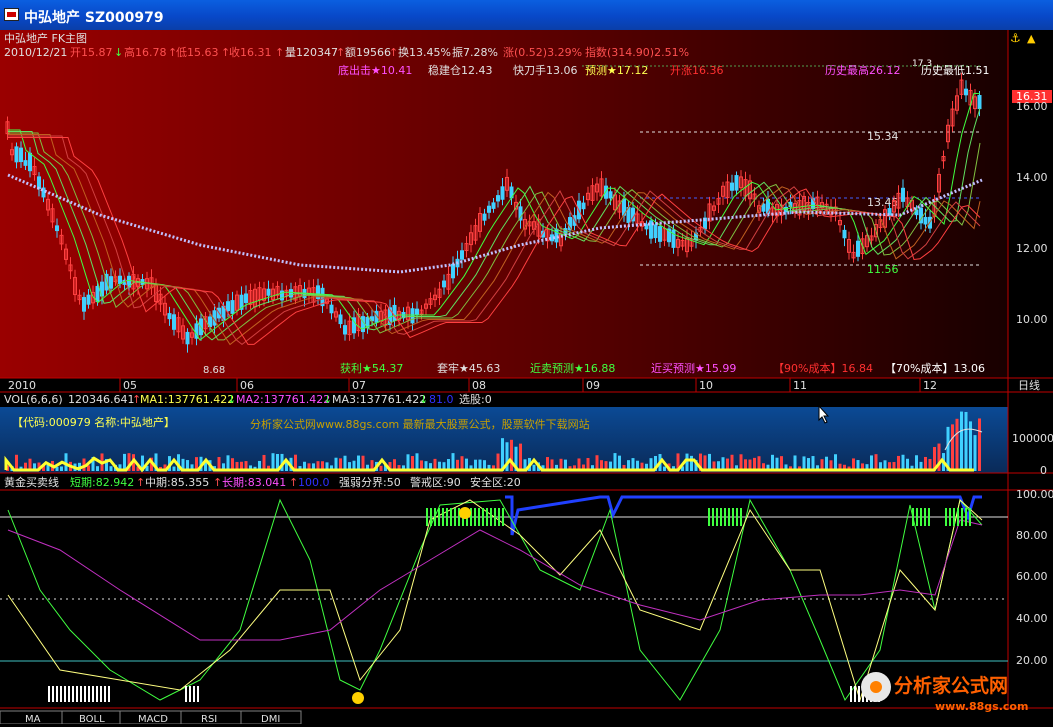 Image resolution: width=1053 pixels, height=727 pixels. I want to click on date-label: 07, so click(359, 385).